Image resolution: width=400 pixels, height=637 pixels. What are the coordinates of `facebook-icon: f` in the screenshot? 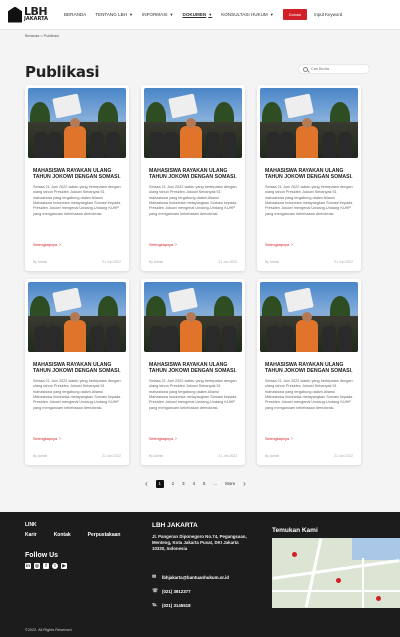 It's located at (46, 566).